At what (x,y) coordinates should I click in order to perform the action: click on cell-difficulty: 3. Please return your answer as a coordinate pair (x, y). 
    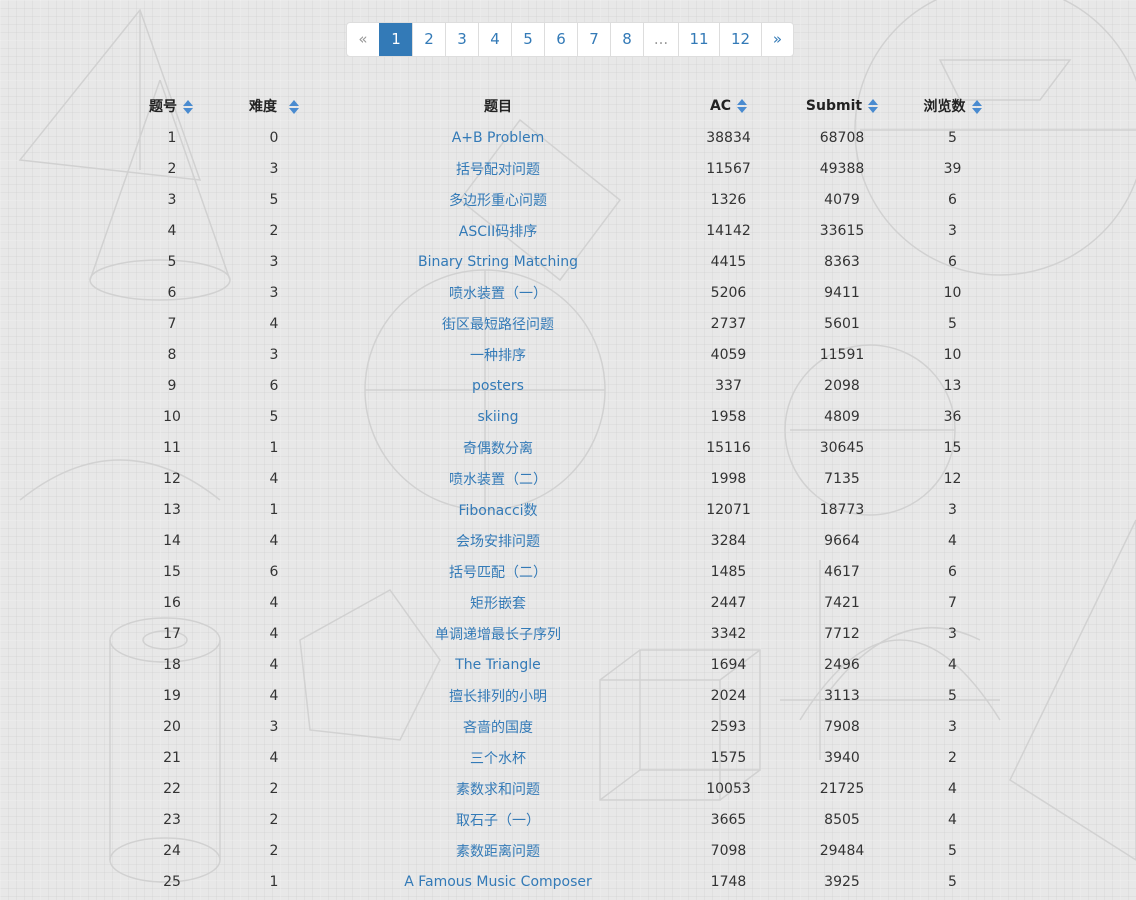
    Looking at the image, I should click on (274, 168).